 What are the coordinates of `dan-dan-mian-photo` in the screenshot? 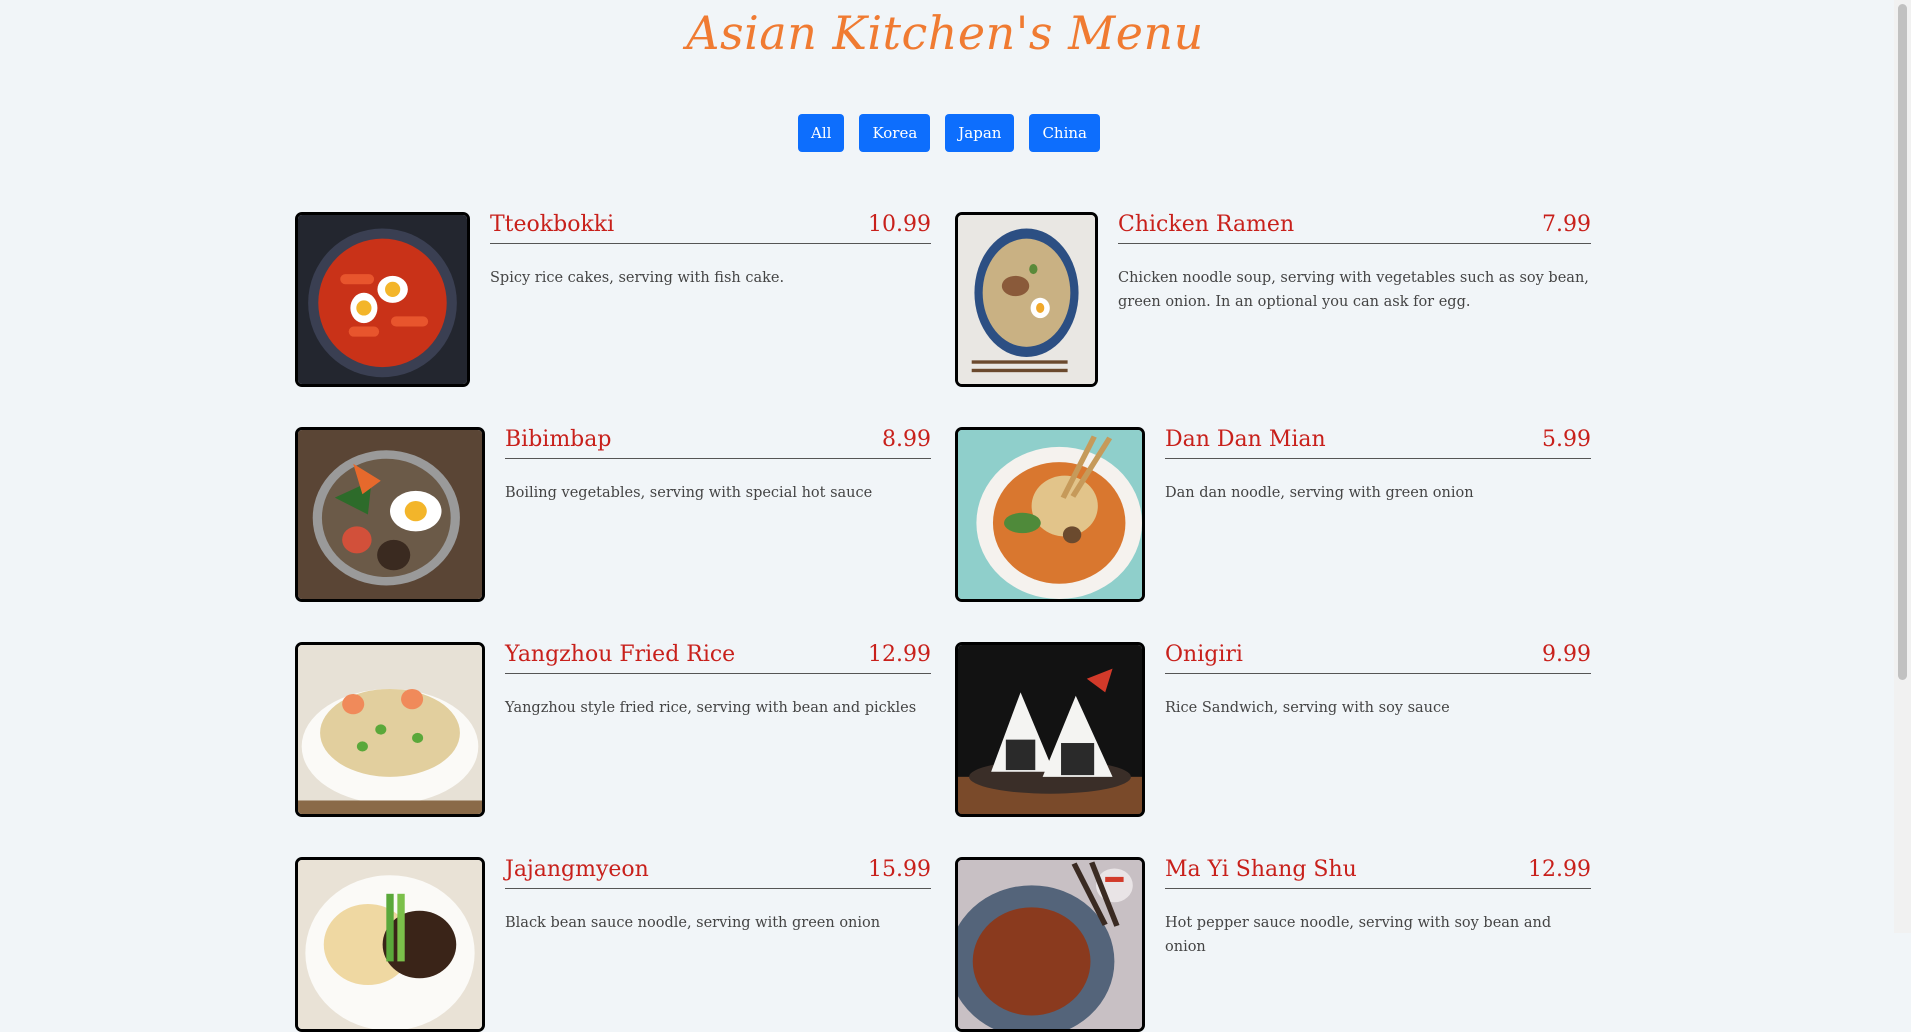 It's located at (1050, 514).